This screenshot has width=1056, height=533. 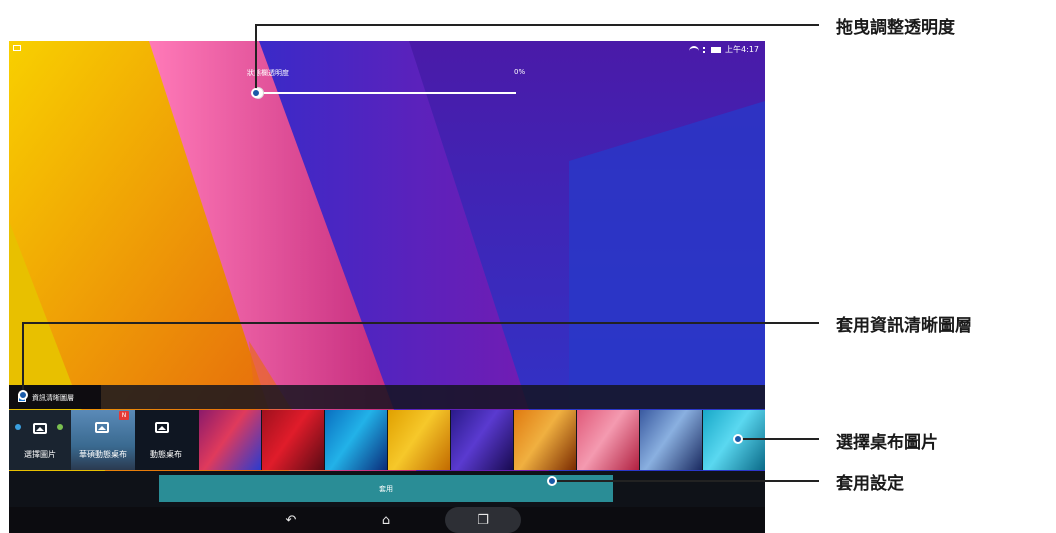 What do you see at coordinates (520, 72) in the screenshot?
I see `transparency-value: 0%` at bounding box center [520, 72].